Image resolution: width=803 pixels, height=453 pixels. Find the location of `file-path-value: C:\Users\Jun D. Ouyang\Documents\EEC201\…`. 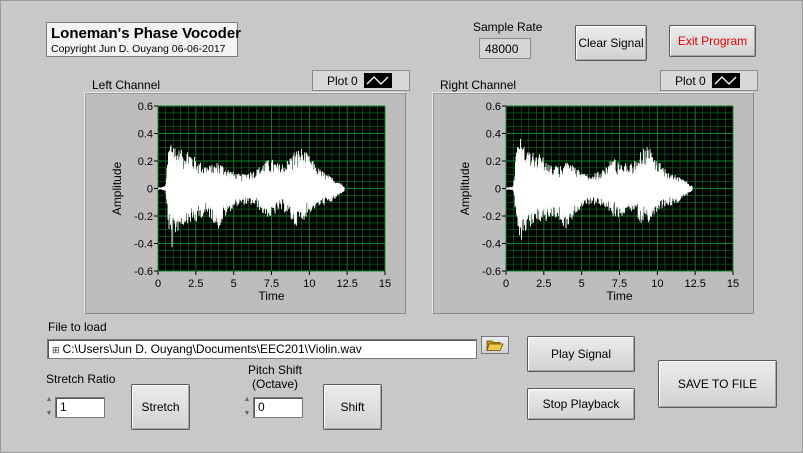

file-path-value: C:\Users\Jun D. Ouyang\Documents\EEC201\… is located at coordinates (212, 349).